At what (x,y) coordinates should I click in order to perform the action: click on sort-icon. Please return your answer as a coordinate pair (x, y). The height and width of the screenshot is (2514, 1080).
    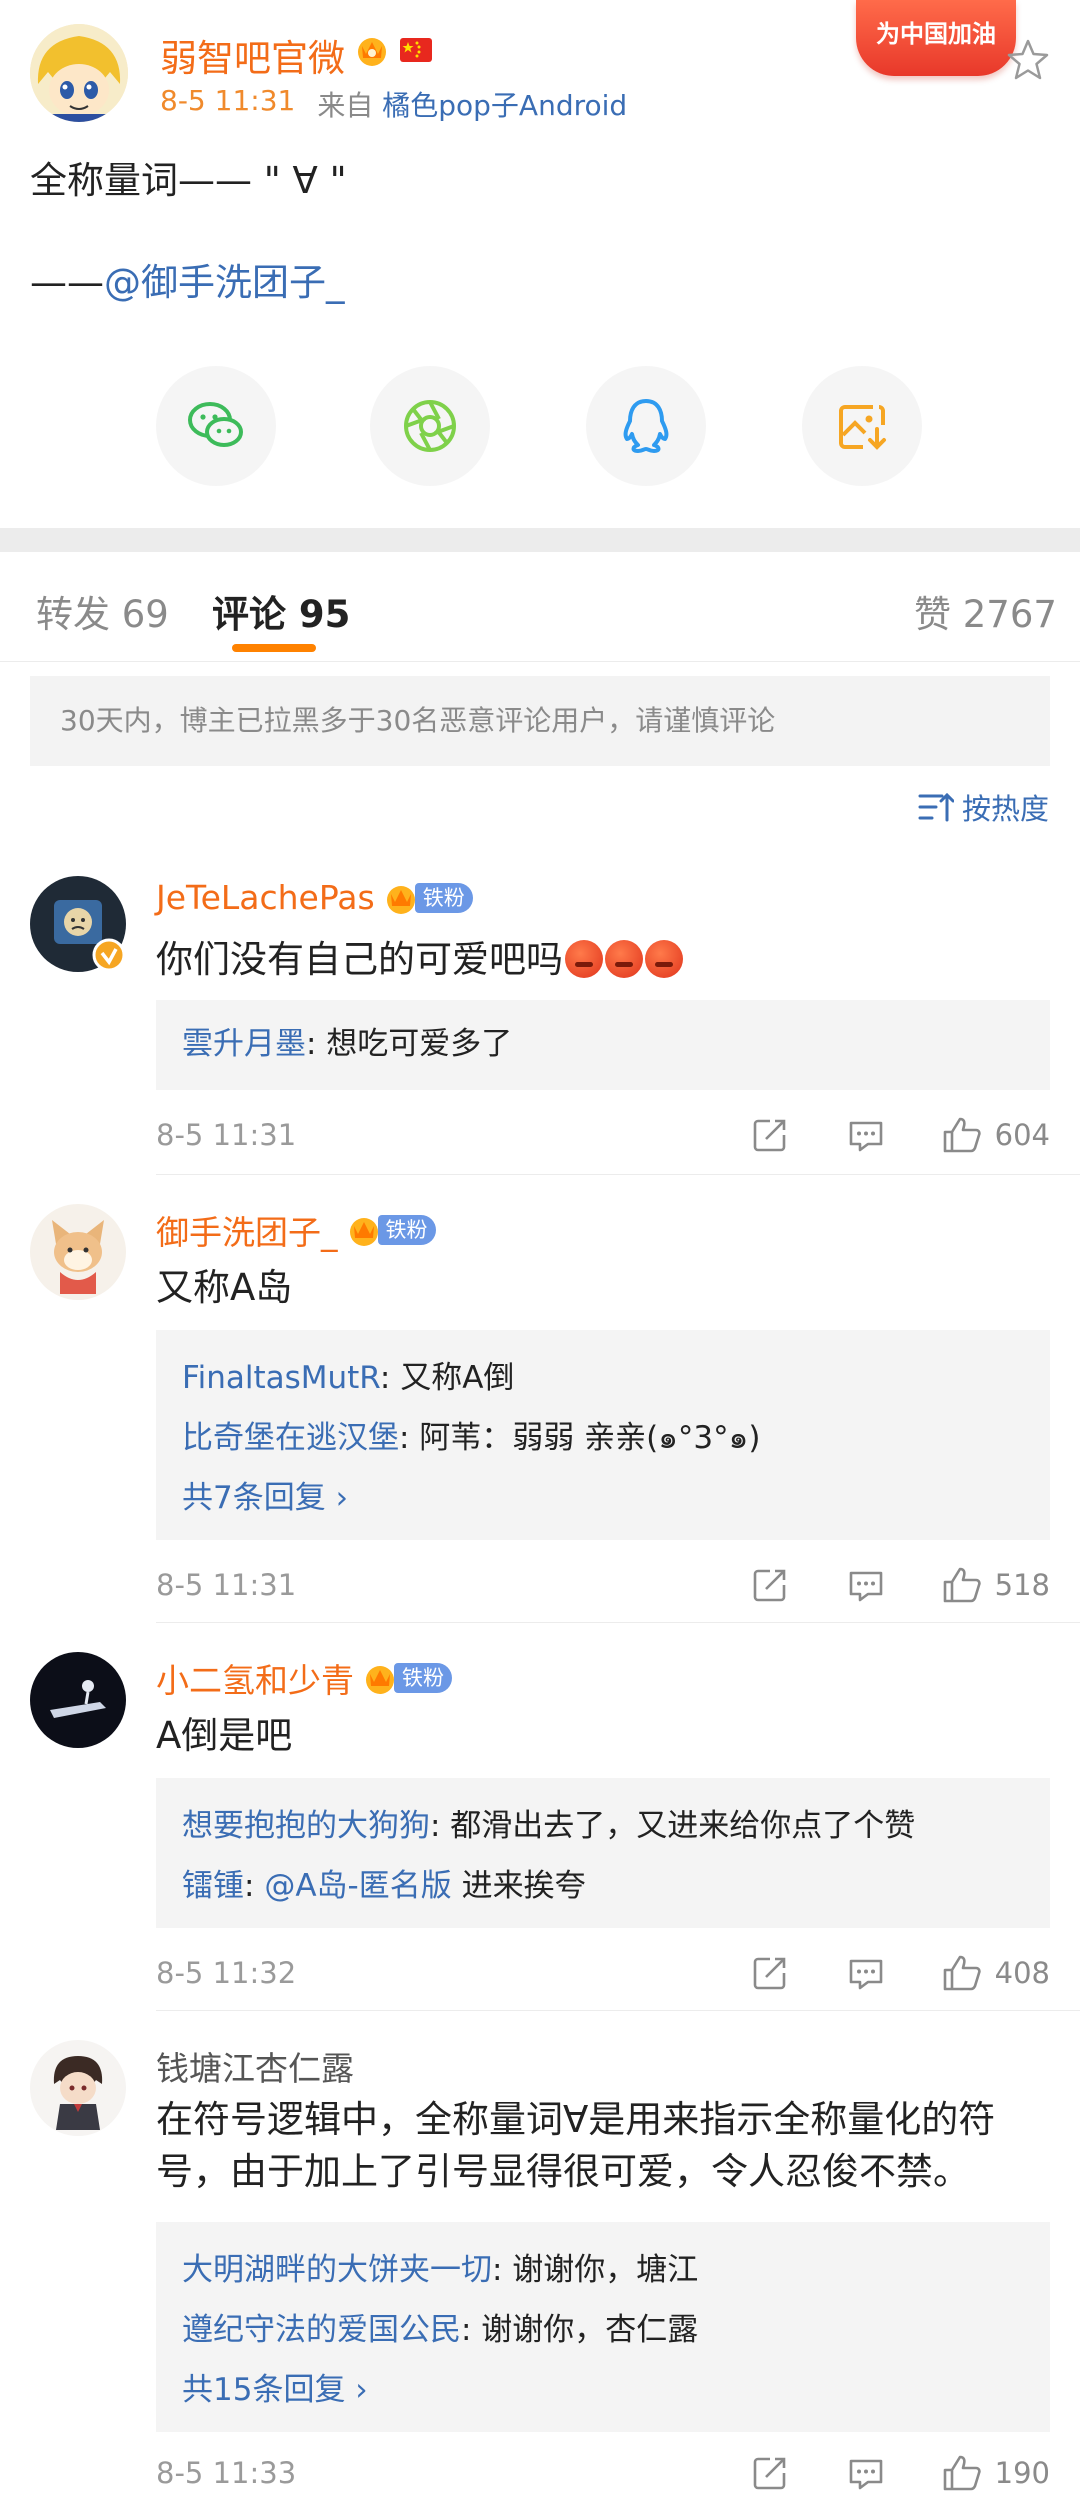
    Looking at the image, I should click on (936, 807).